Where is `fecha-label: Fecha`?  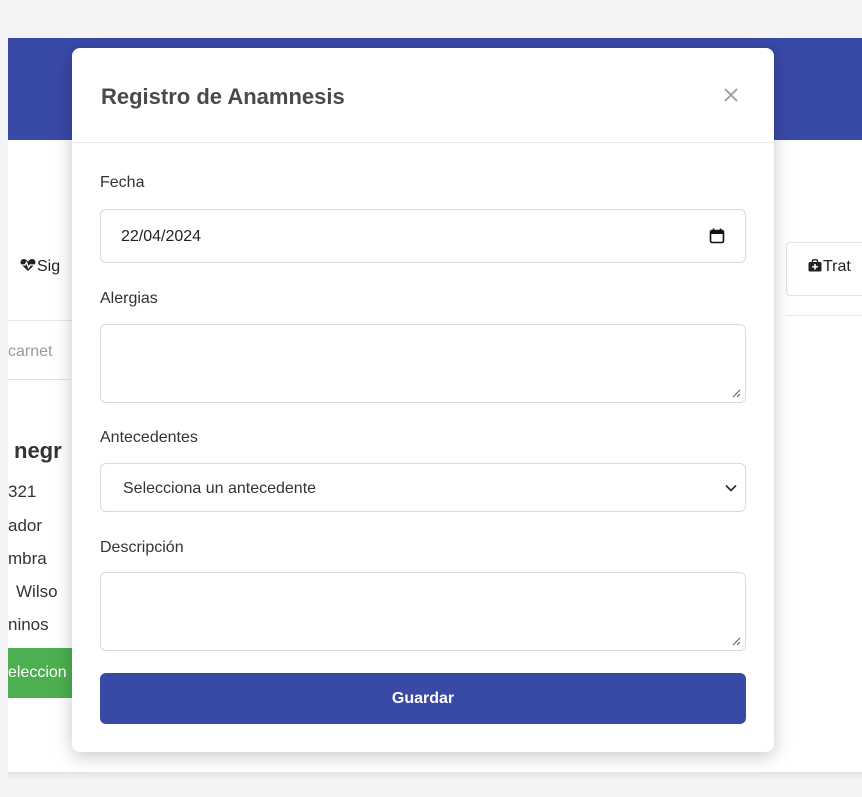 fecha-label: Fecha is located at coordinates (122, 182).